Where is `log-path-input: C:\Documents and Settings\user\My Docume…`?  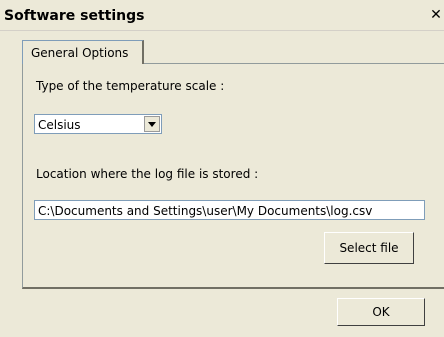
log-path-input: C:\Documents and Settings\user\My Docume… is located at coordinates (229, 210).